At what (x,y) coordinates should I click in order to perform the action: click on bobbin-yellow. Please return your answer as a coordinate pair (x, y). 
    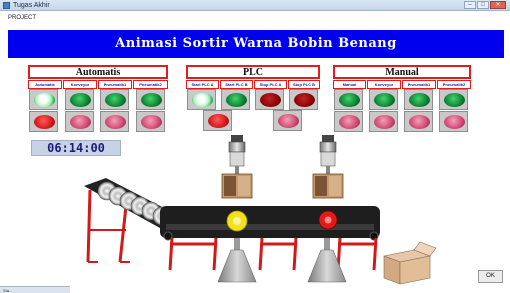
    Looking at the image, I should click on (237, 221).